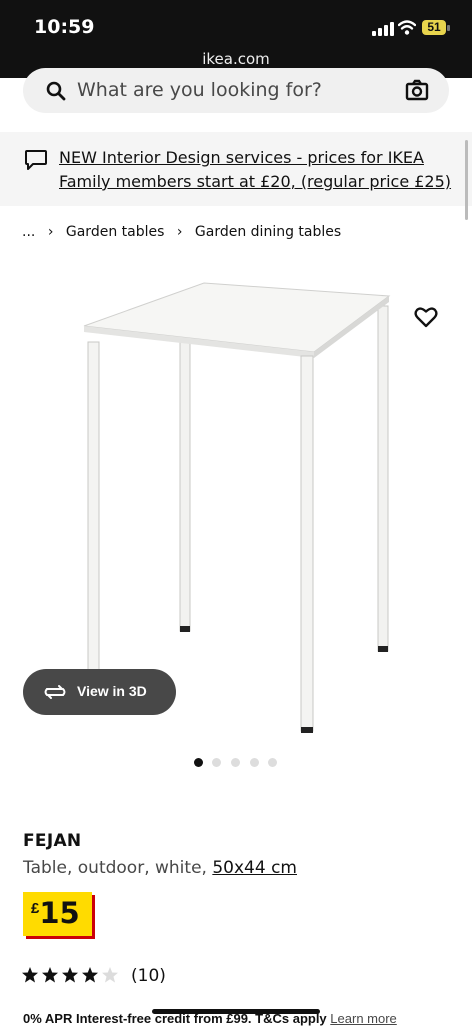 The image size is (472, 1026). What do you see at coordinates (36, 160) in the screenshot?
I see `speech-bubble-icon` at bounding box center [36, 160].